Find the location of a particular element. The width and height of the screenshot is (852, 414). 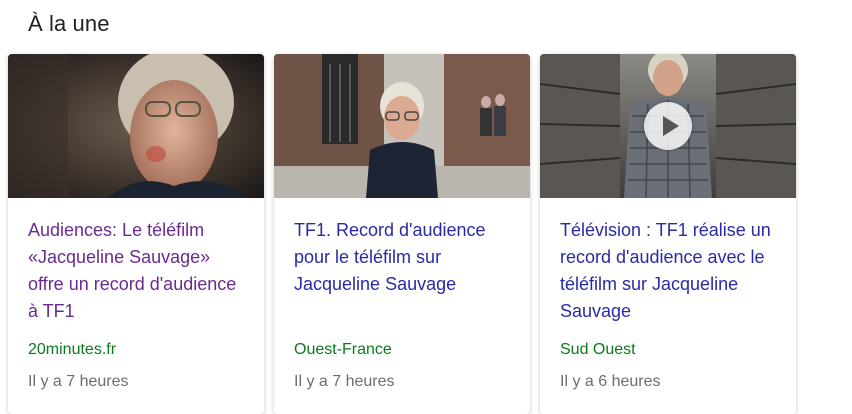

news-source: 20minutes.fr is located at coordinates (72, 349).